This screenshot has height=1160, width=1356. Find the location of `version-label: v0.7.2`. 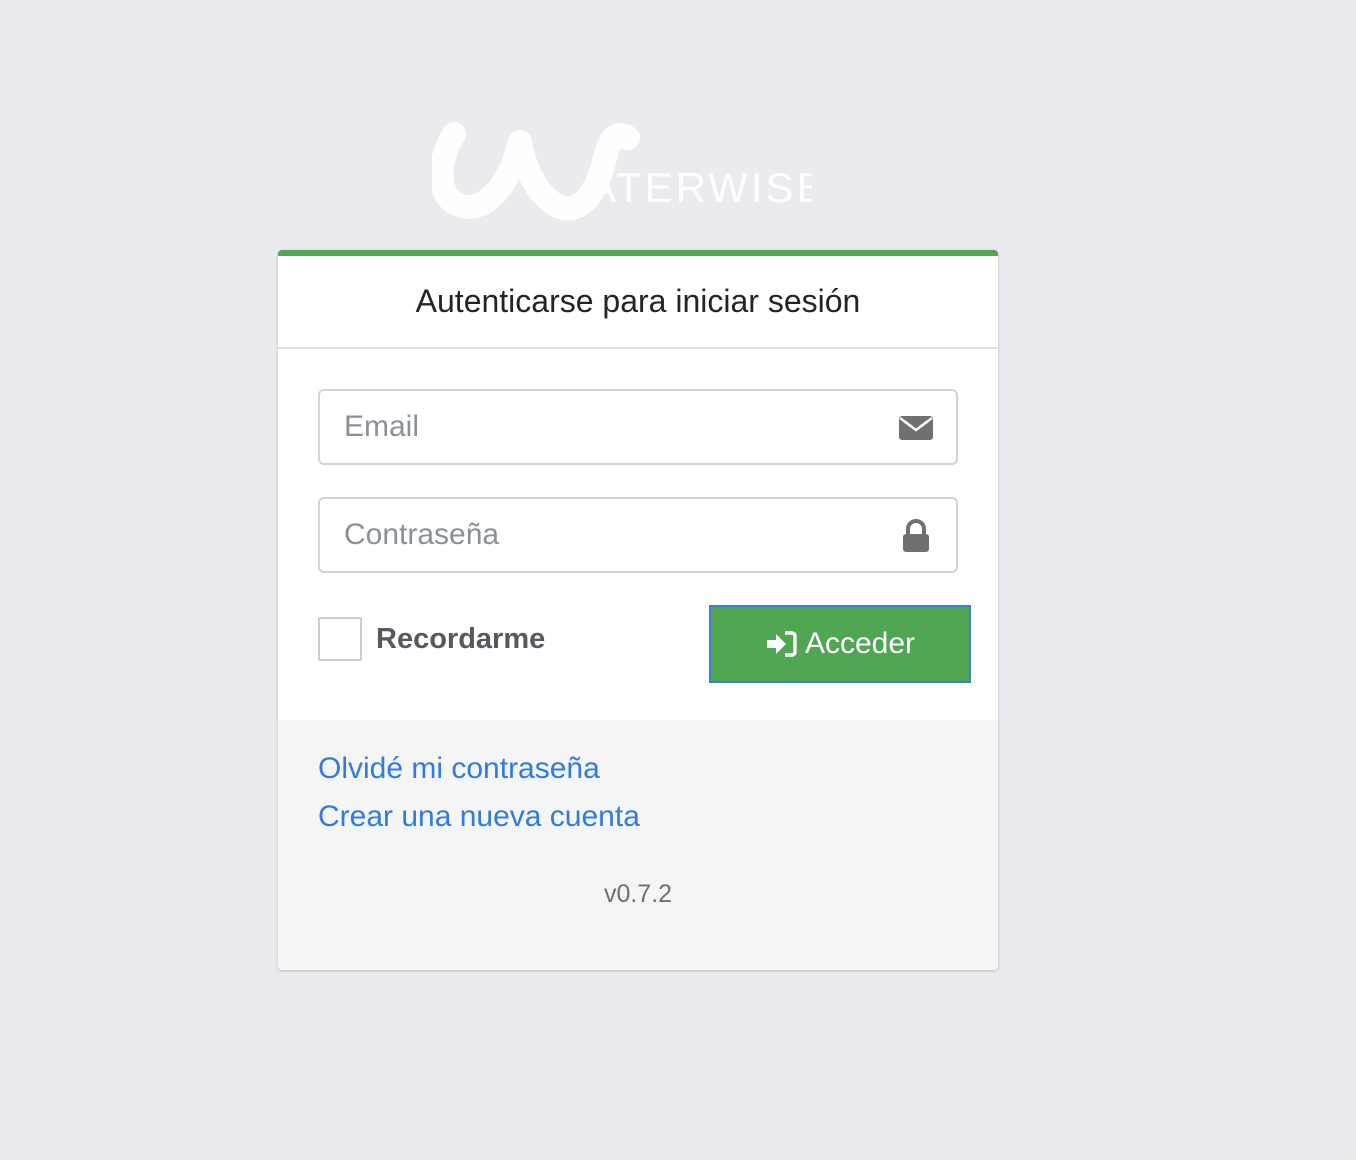

version-label: v0.7.2 is located at coordinates (638, 894).